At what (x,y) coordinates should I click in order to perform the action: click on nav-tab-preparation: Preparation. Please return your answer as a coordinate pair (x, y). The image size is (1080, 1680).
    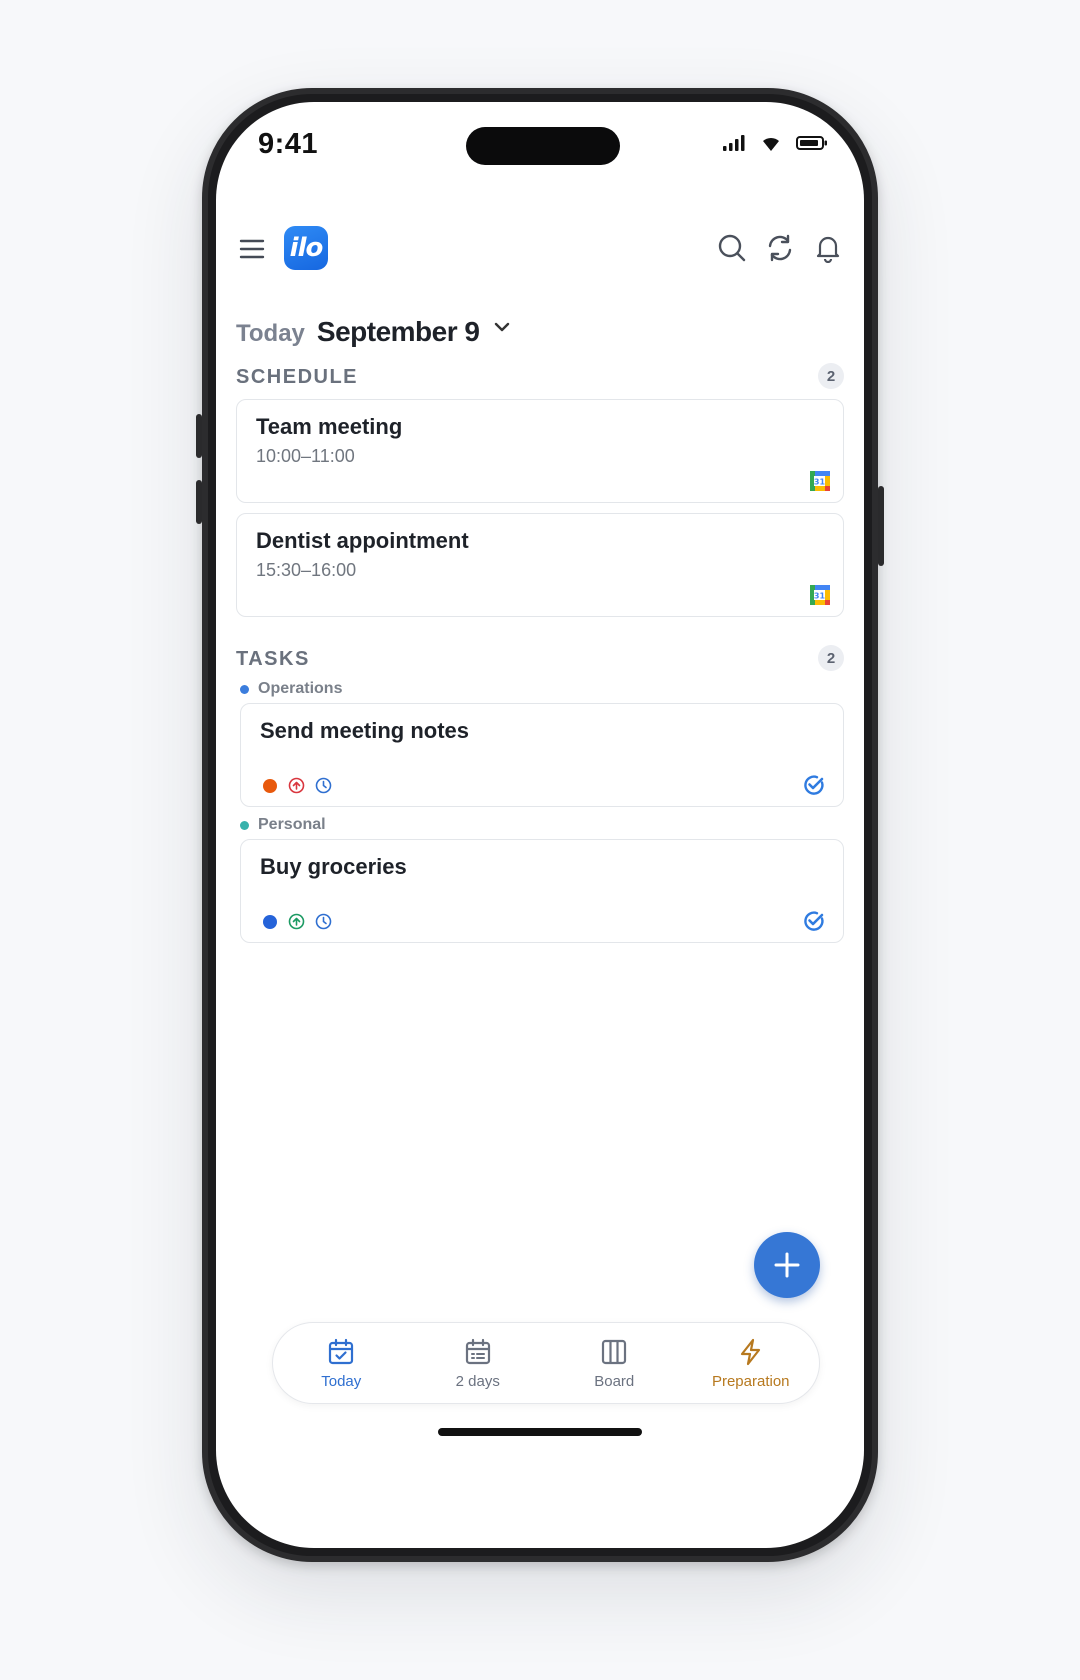
    Looking at the image, I should click on (751, 1363).